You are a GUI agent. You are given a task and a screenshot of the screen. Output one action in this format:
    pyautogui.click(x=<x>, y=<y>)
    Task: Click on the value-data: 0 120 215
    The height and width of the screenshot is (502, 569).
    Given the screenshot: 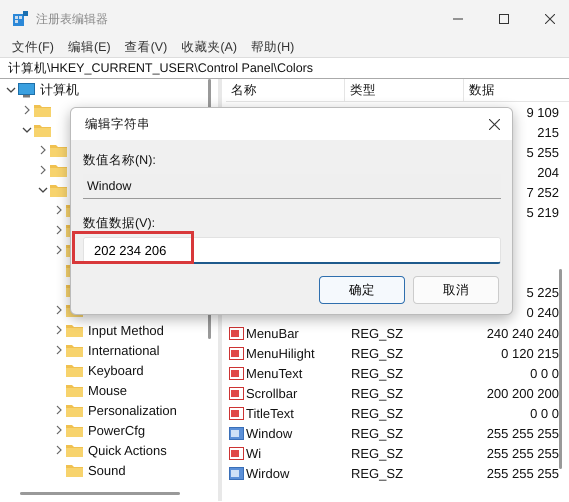 What is the action you would take?
    pyautogui.click(x=530, y=353)
    